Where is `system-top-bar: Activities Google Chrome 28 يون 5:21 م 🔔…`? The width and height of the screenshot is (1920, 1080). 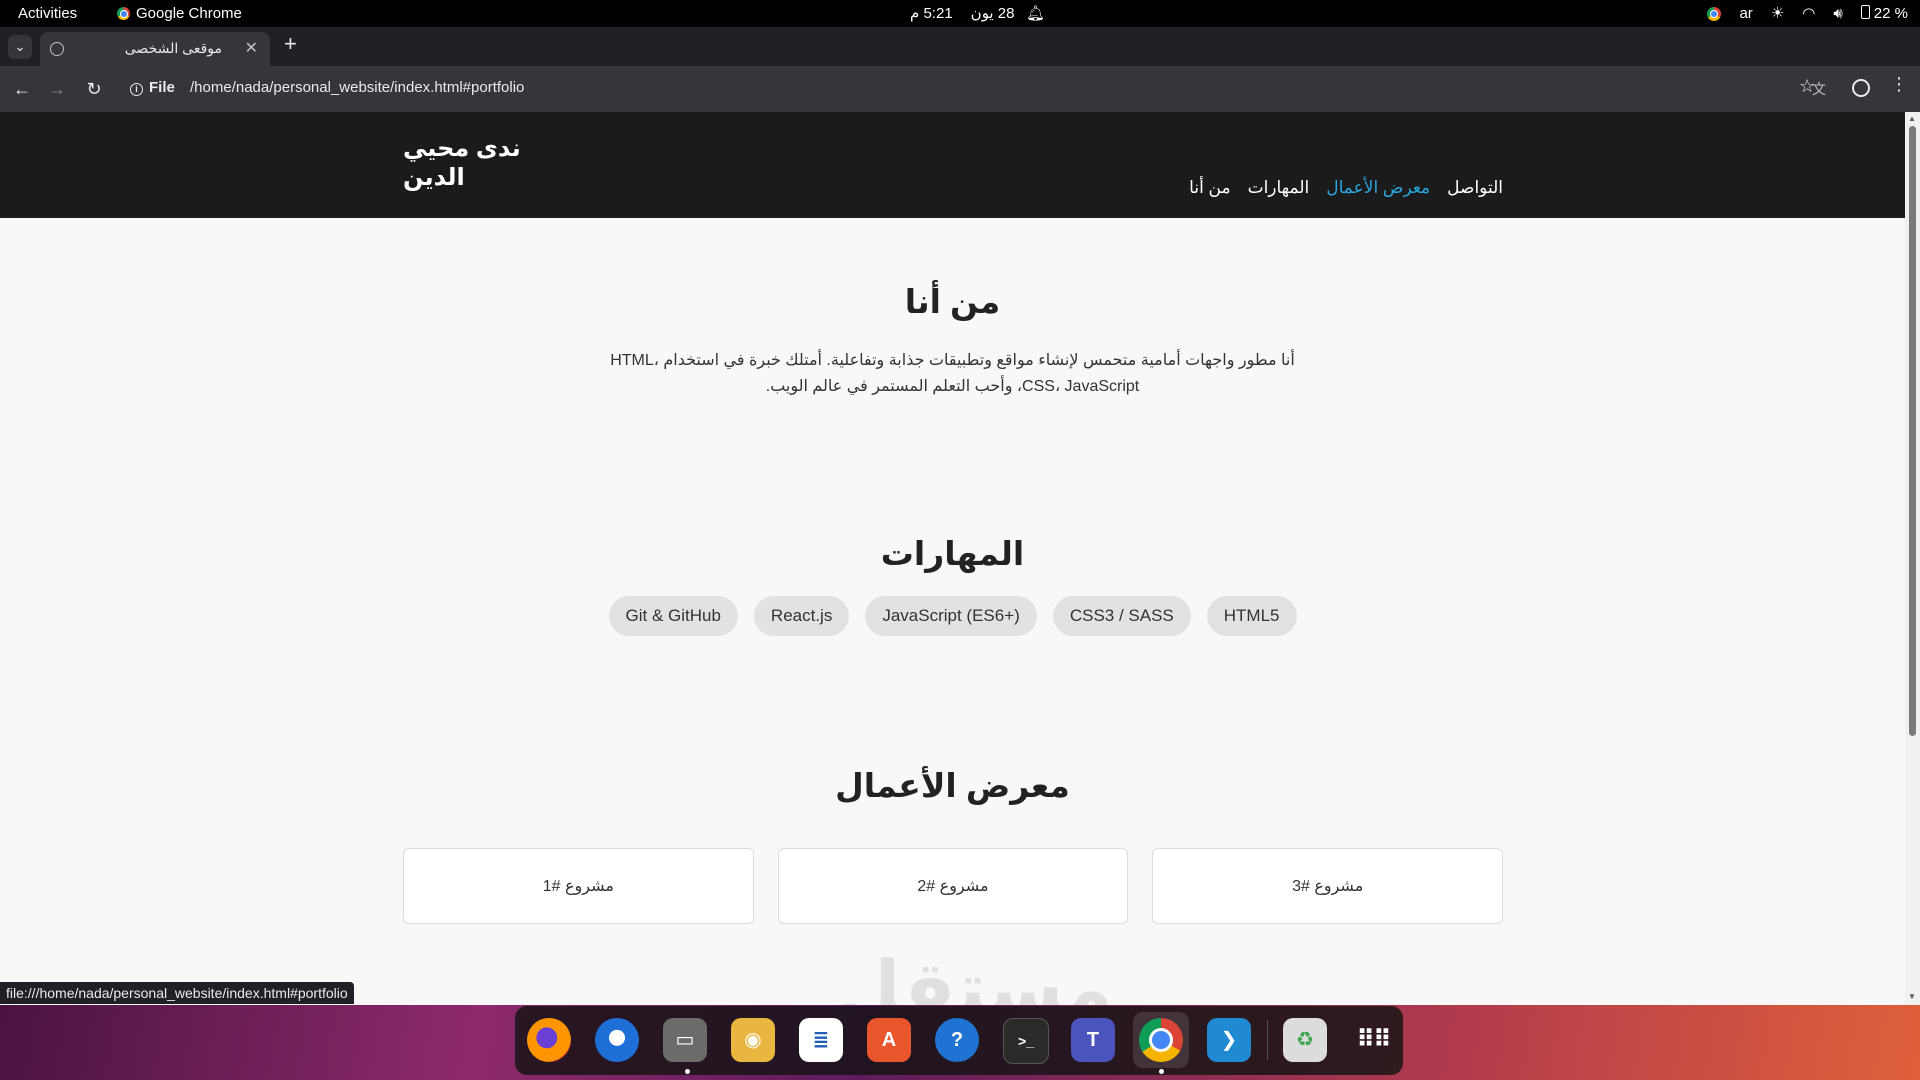
system-top-bar: Activities Google Chrome 28 يون 5:21 م 🔔… is located at coordinates (960, 13).